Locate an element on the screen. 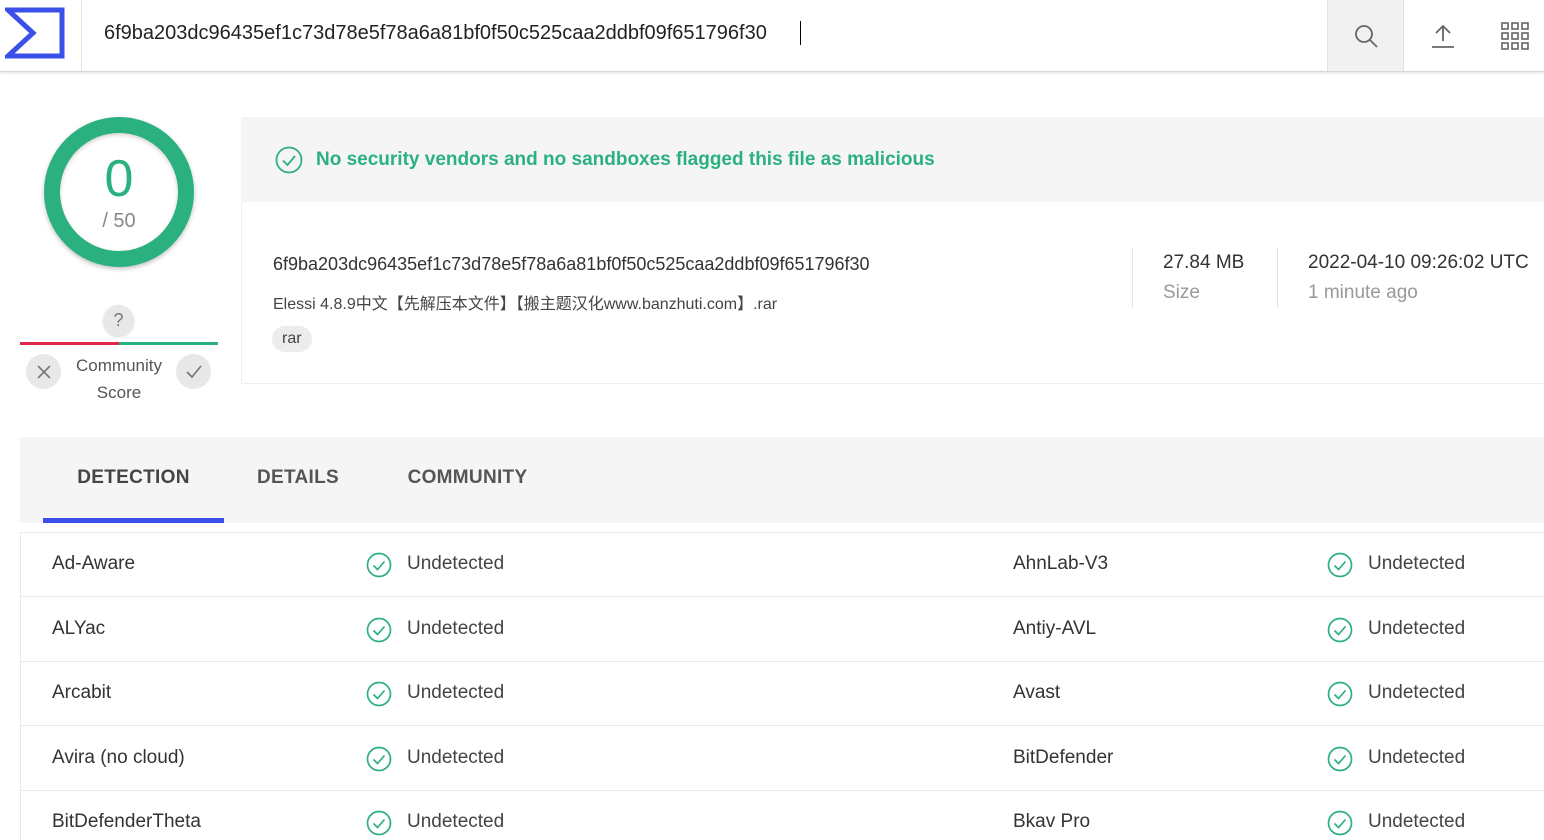 The image size is (1544, 840). tab-detection: DETECTION is located at coordinates (133, 480).